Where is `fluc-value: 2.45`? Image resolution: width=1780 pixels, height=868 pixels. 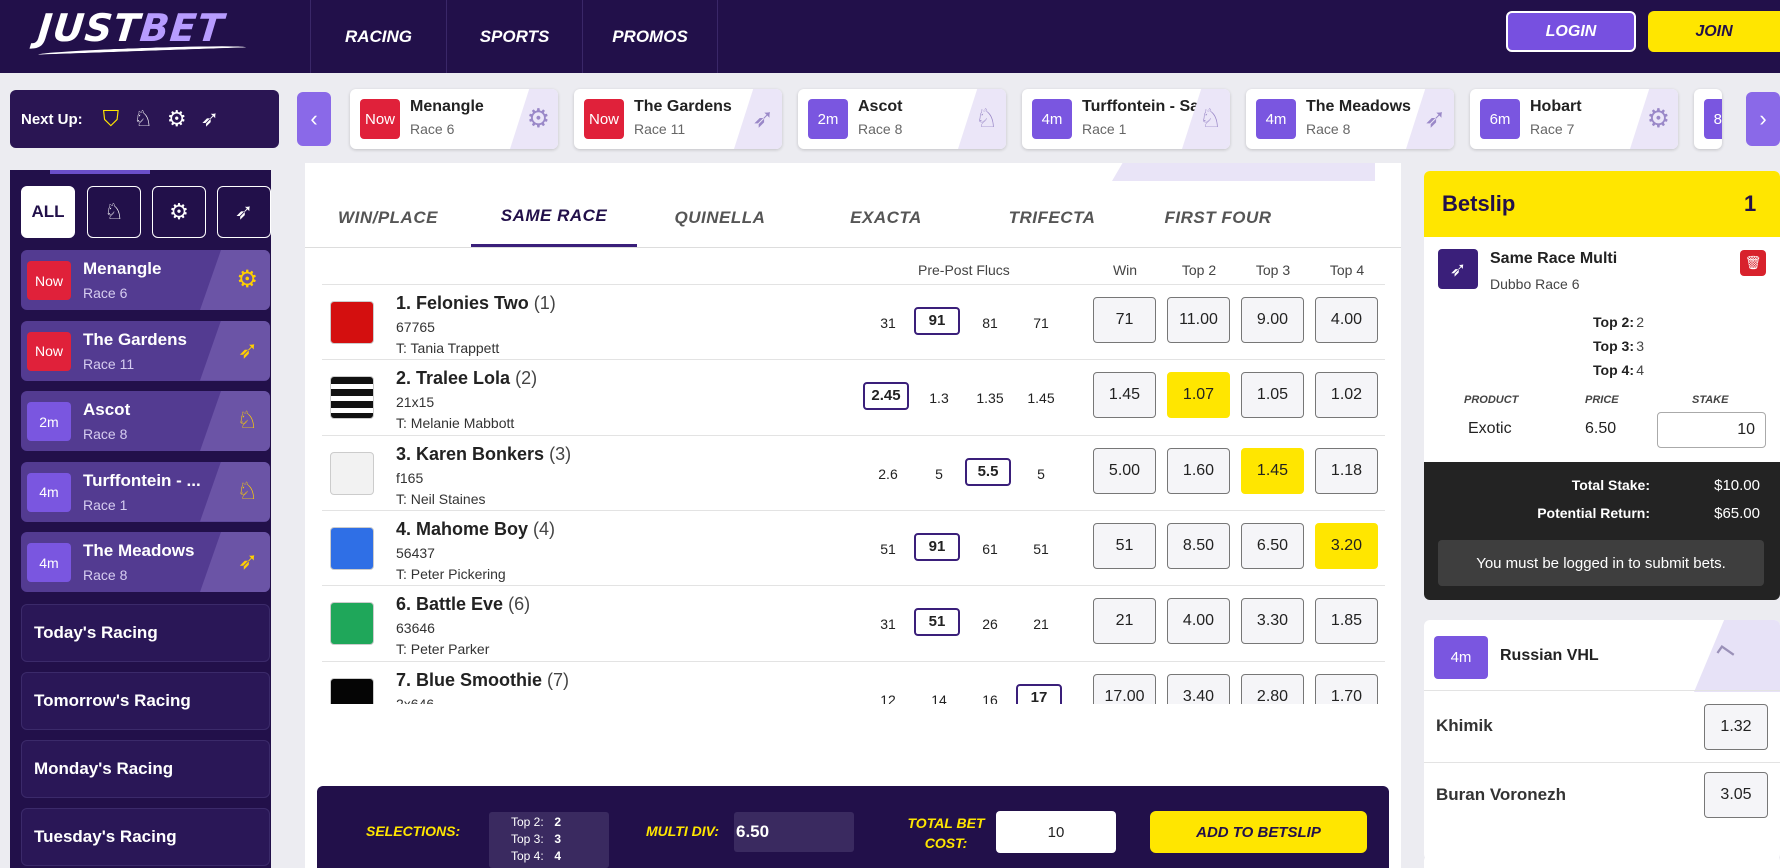
fluc-value: 2.45 is located at coordinates (886, 396).